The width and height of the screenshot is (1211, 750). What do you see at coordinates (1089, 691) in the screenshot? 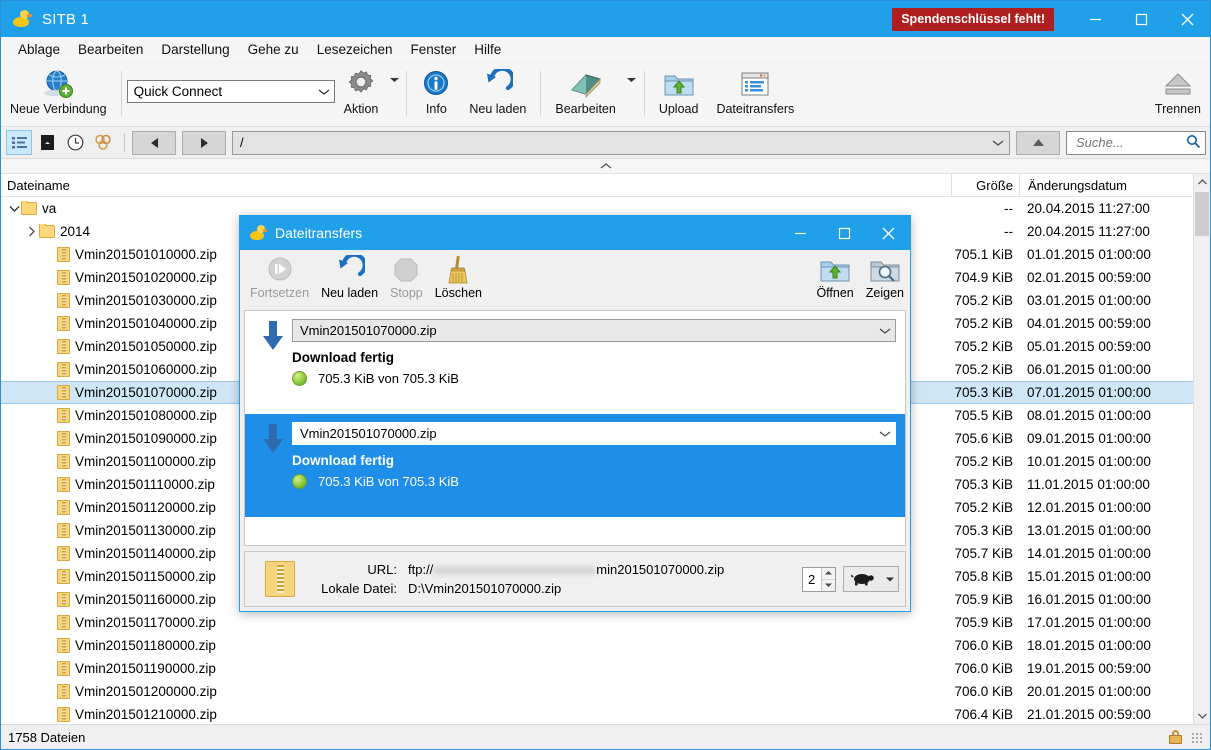
I see `file-date-cell: 20.01.2015 01:00:00` at bounding box center [1089, 691].